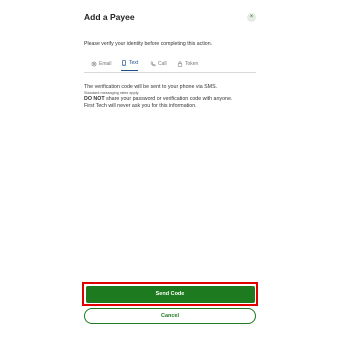 Image resolution: width=340 pixels, height=340 pixels. I want to click on tab-token: Token, so click(187, 63).